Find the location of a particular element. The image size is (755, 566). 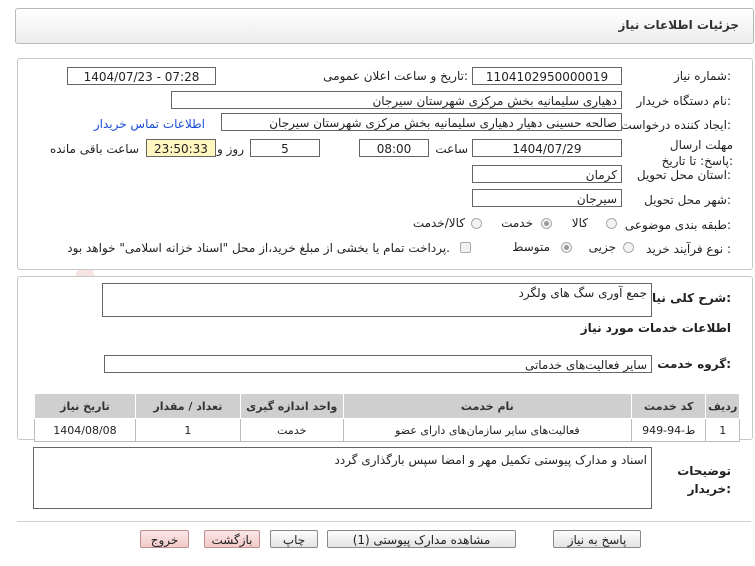

need-number-label: شماره نیاز: is located at coordinates (702, 76).